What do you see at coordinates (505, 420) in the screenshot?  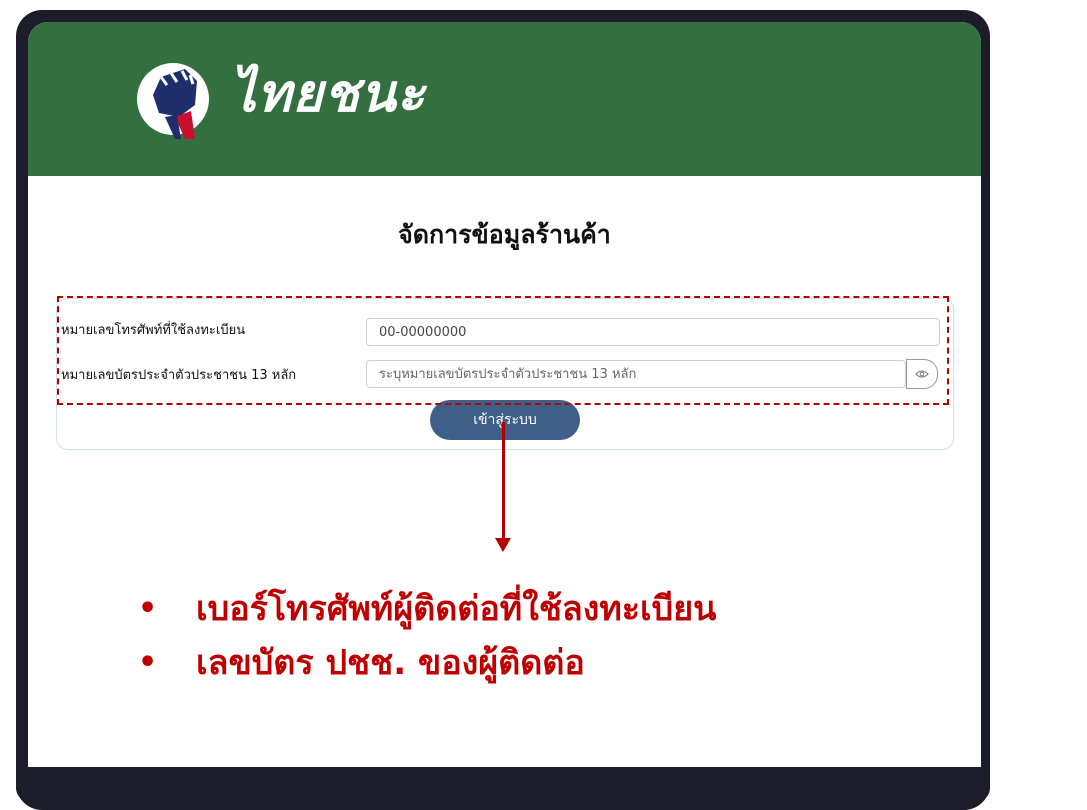 I see `login-button: เข้าสู่ระบบ` at bounding box center [505, 420].